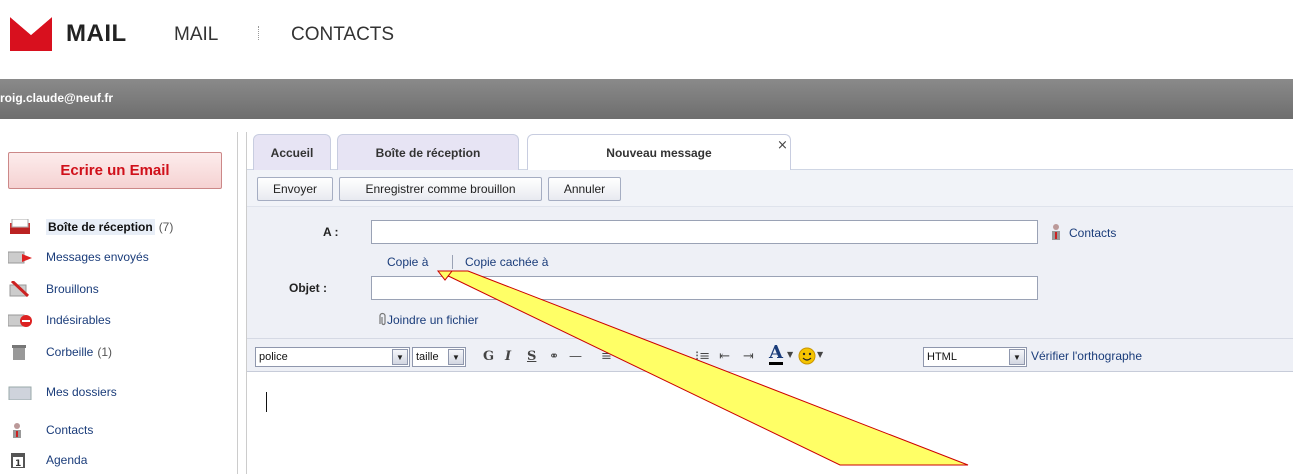  What do you see at coordinates (266, 402) in the screenshot?
I see `text-cursor` at bounding box center [266, 402].